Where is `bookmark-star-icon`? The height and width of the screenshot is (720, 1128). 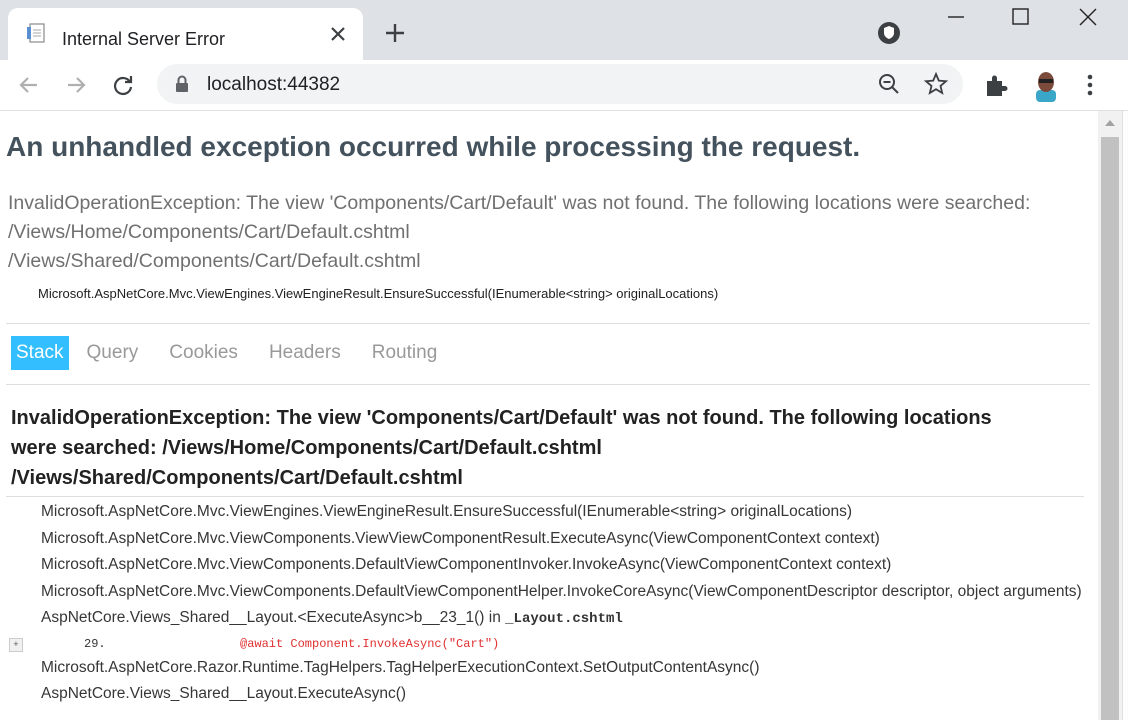 bookmark-star-icon is located at coordinates (936, 84).